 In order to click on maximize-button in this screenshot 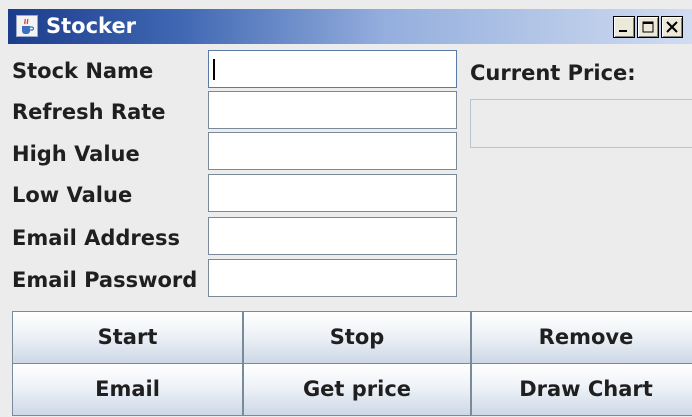, I will do `click(648, 27)`.